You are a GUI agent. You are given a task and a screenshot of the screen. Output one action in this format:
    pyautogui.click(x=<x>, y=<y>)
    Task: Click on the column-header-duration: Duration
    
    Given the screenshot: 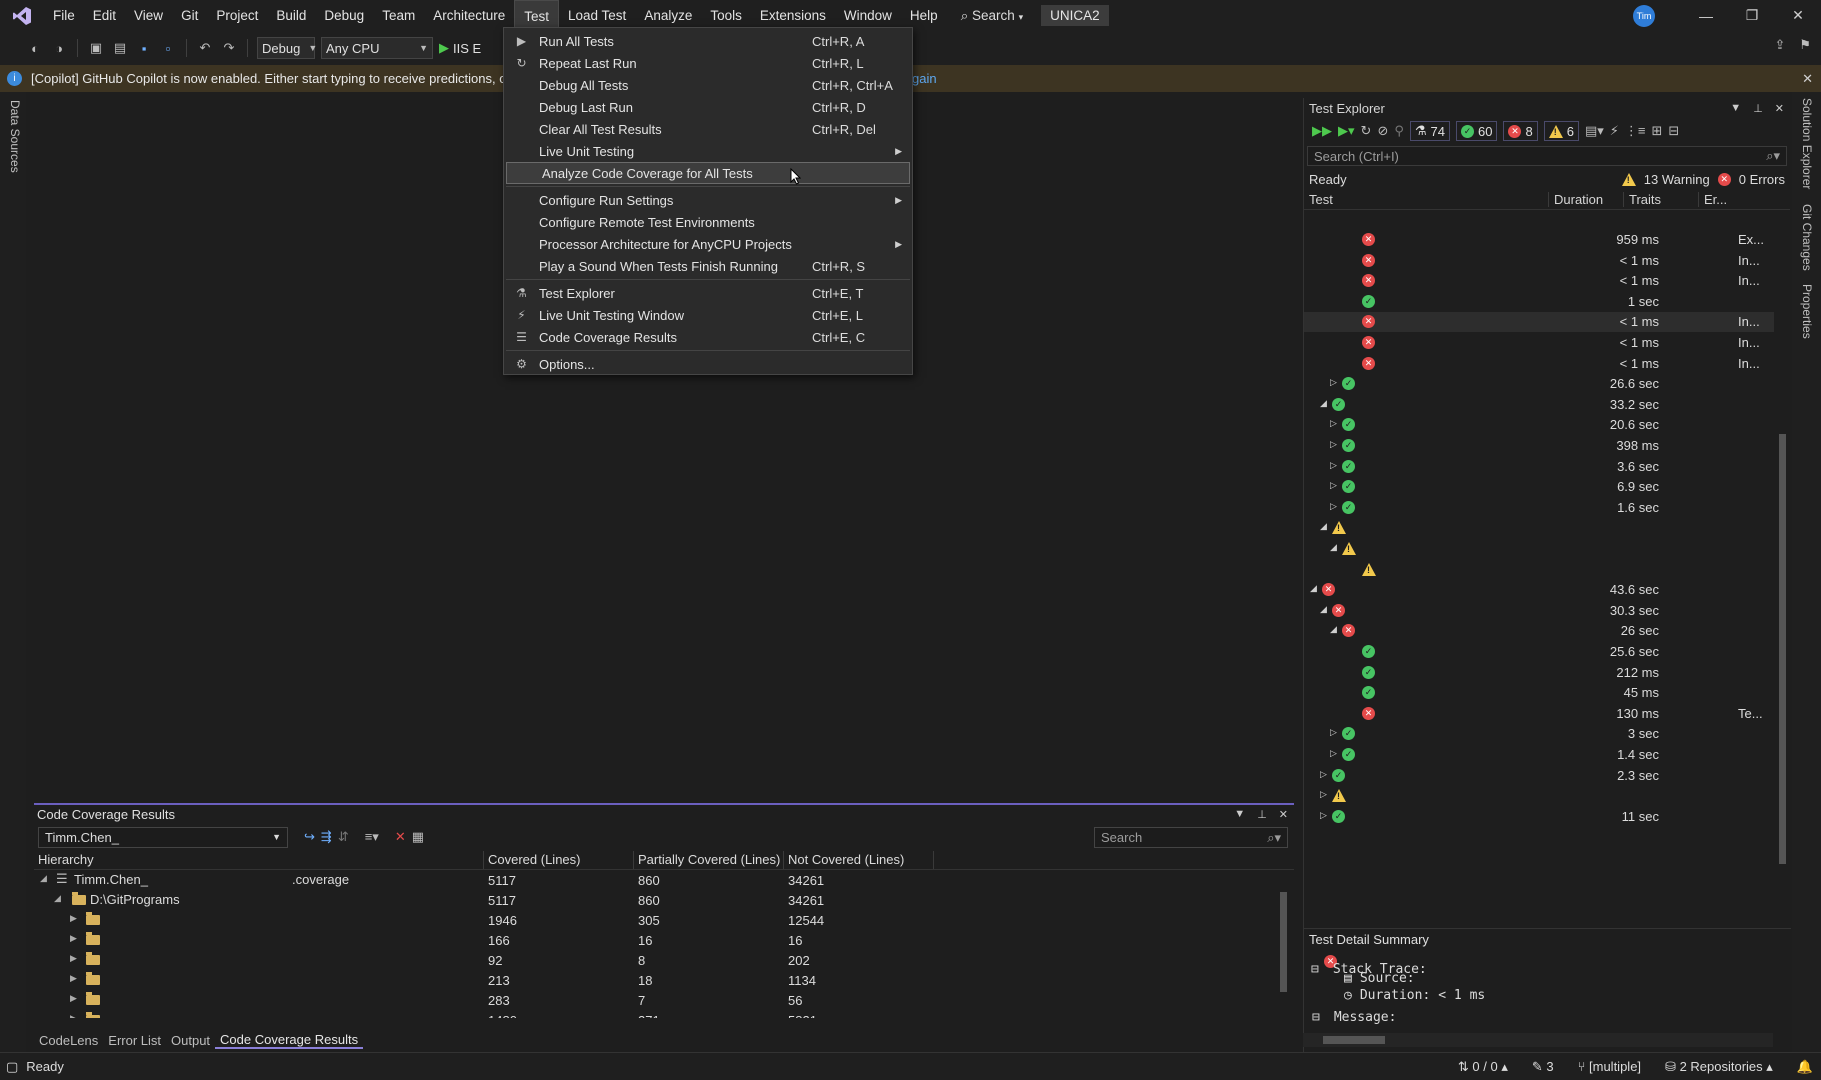 What is the action you would take?
    pyautogui.click(x=1586, y=199)
    